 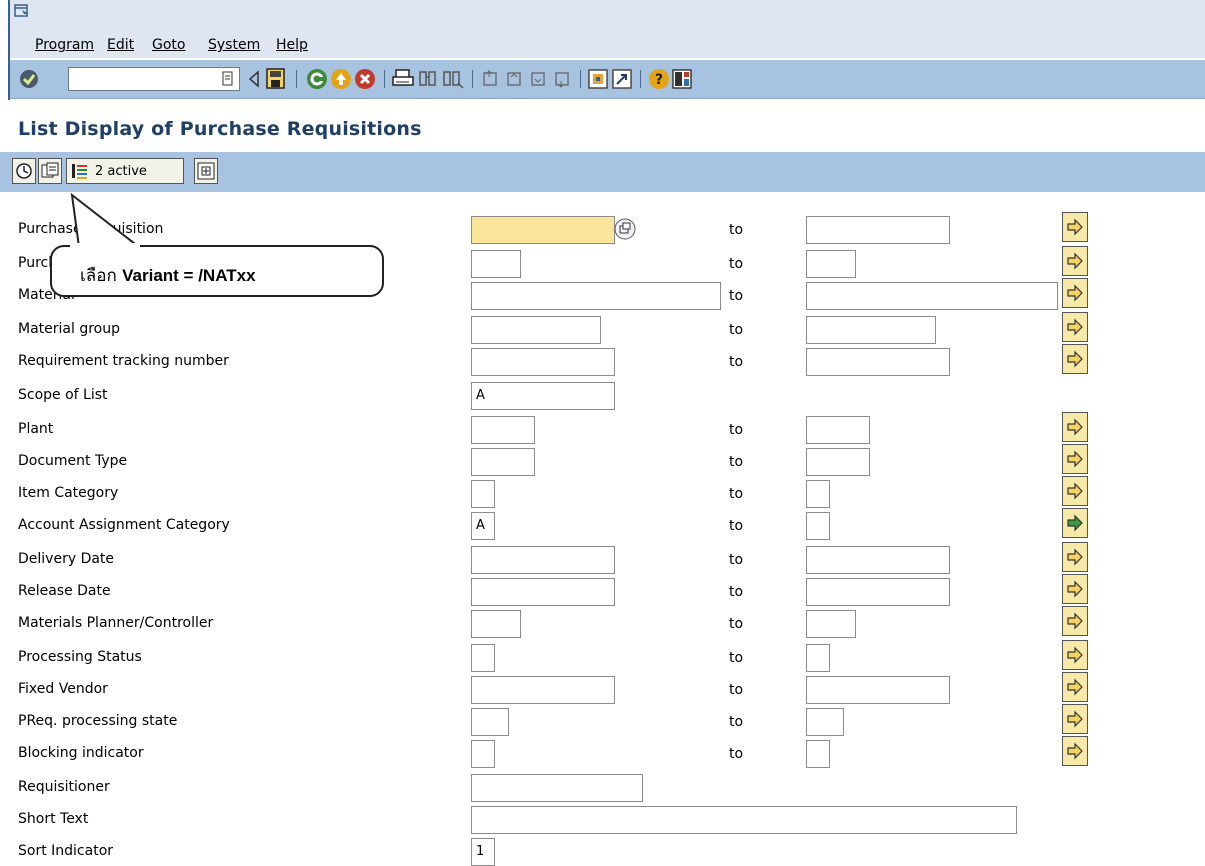 What do you see at coordinates (598, 79) in the screenshot?
I see `new-session-icon` at bounding box center [598, 79].